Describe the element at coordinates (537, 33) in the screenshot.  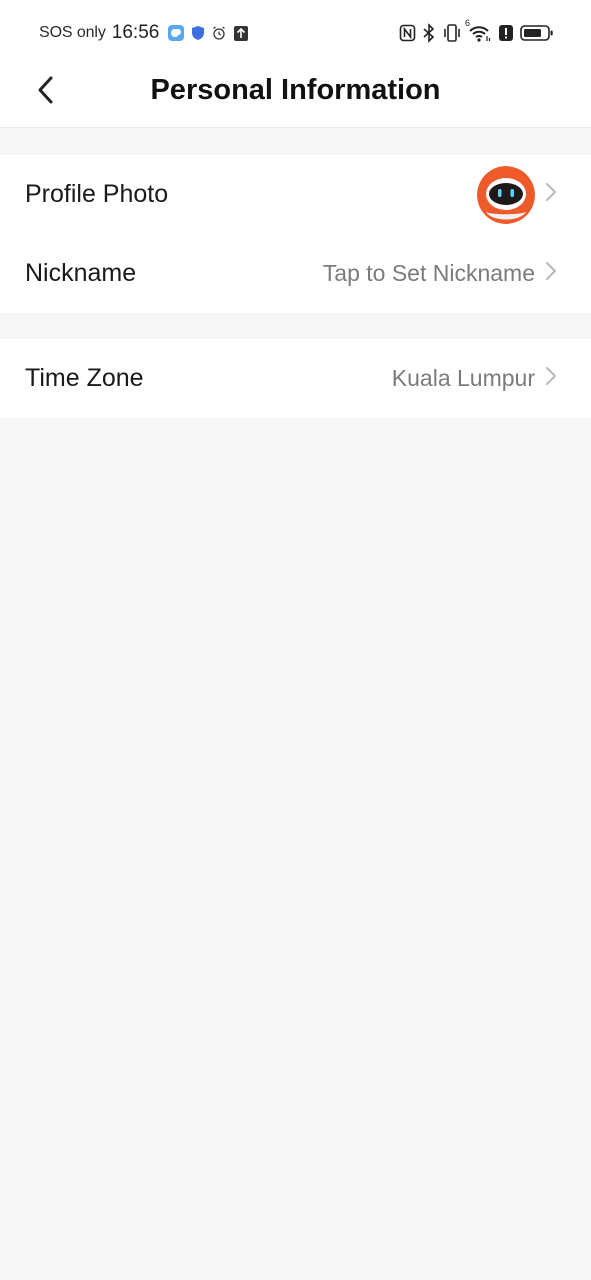
I see `battery-icon` at that location.